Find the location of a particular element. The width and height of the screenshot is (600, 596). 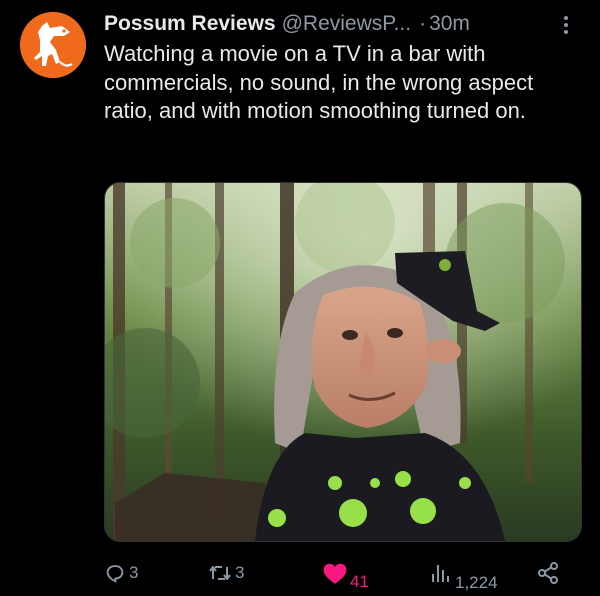

post-timestamp: 30m is located at coordinates (449, 24).